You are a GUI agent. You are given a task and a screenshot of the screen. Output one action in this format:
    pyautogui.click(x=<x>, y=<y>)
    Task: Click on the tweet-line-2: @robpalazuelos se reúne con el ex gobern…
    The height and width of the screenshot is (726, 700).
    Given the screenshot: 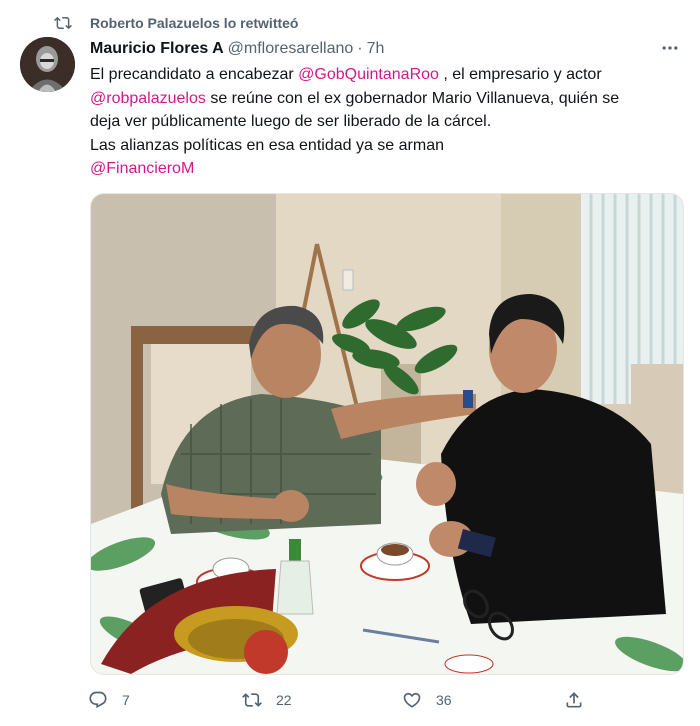 What is the action you would take?
    pyautogui.click(x=390, y=99)
    